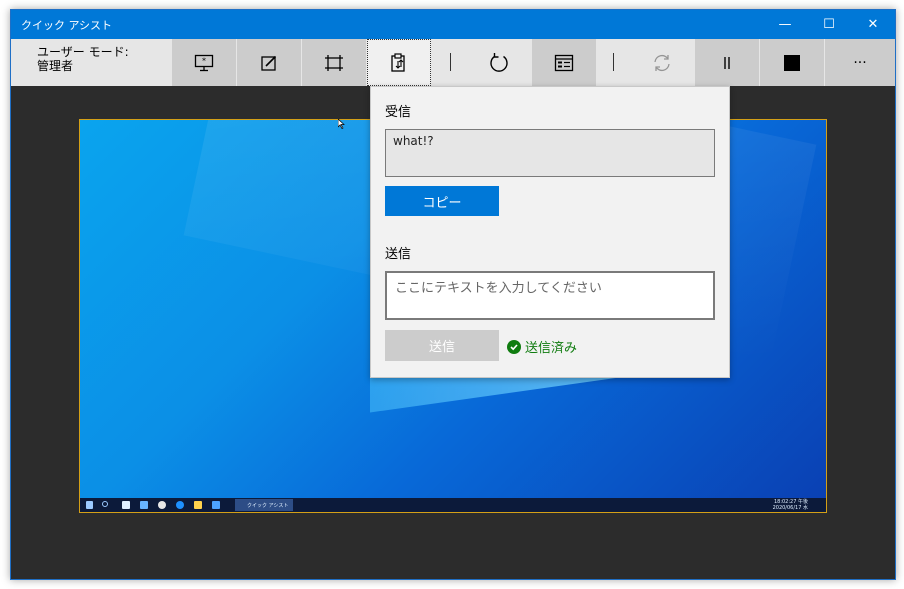 The image size is (904, 589). I want to click on close-button: ✕, so click(873, 24).